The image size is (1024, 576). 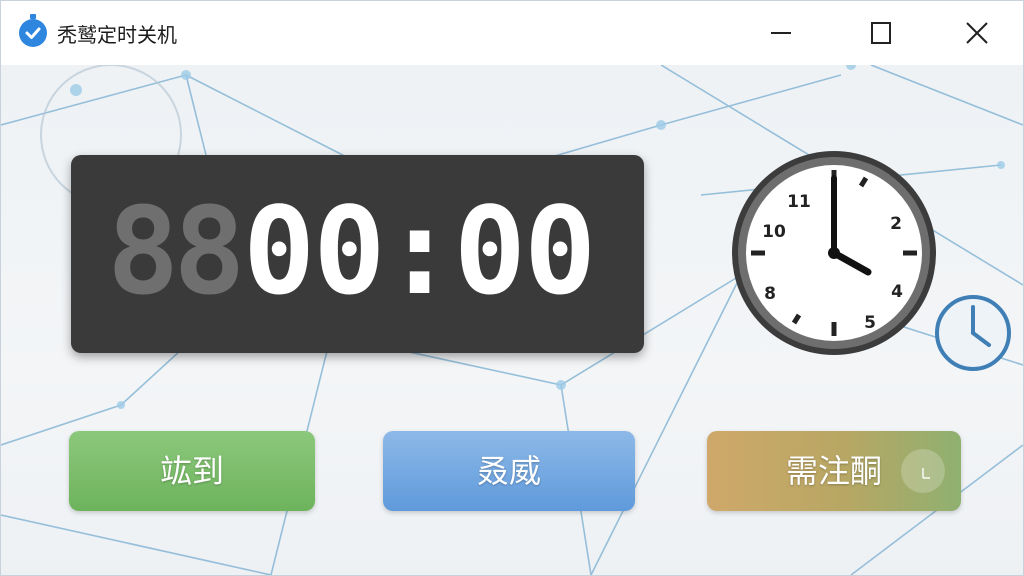 I want to click on cancel-button: 叒威, so click(x=509, y=471).